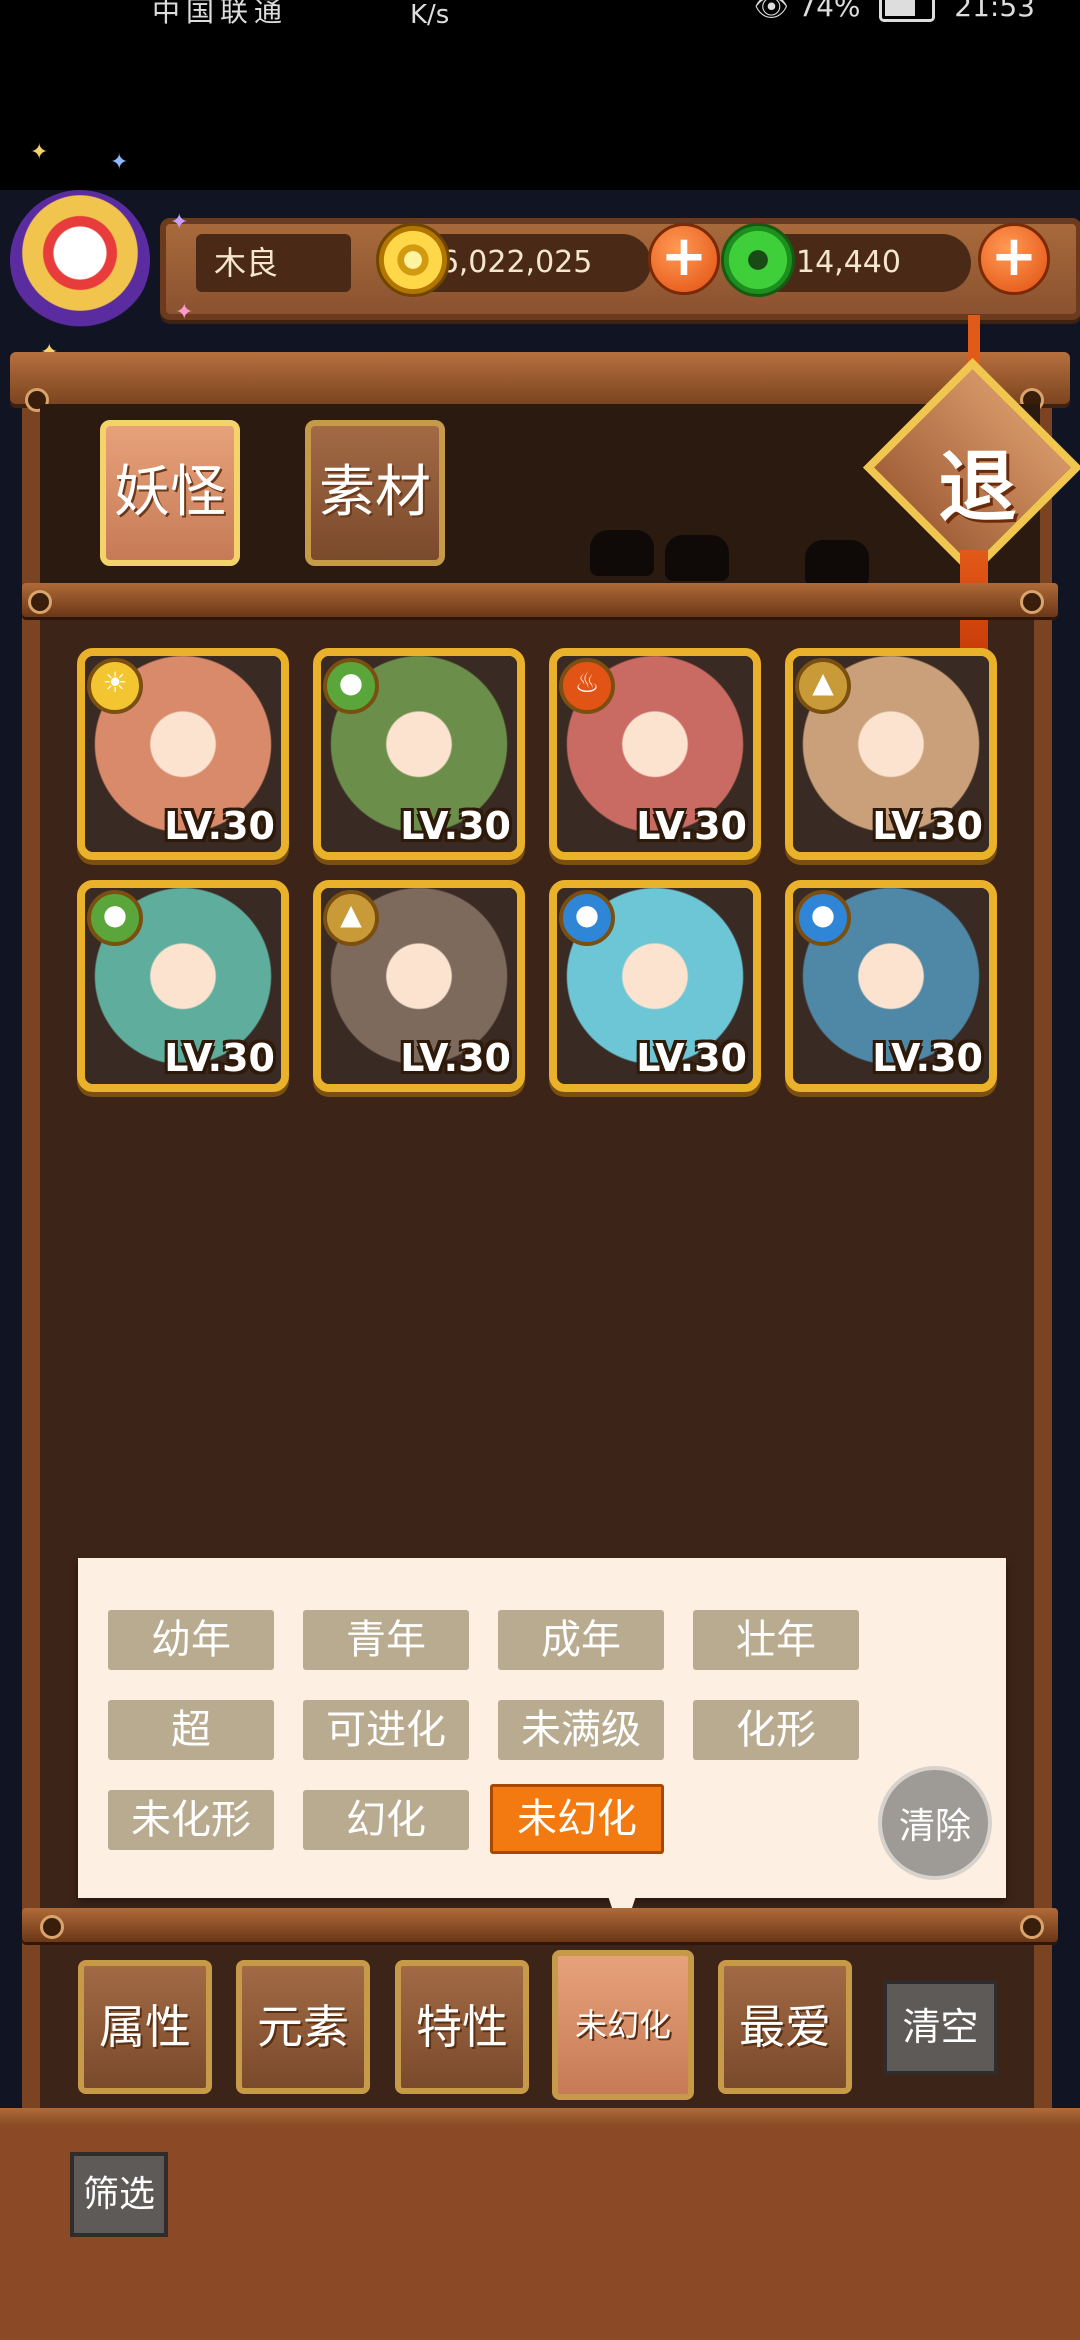 This screenshot has width=1080, height=2340. I want to click on battery-percent: 74%, so click(829, 11).